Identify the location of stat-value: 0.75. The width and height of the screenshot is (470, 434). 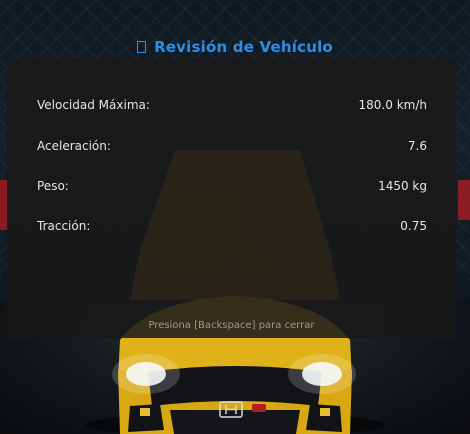
(413, 226).